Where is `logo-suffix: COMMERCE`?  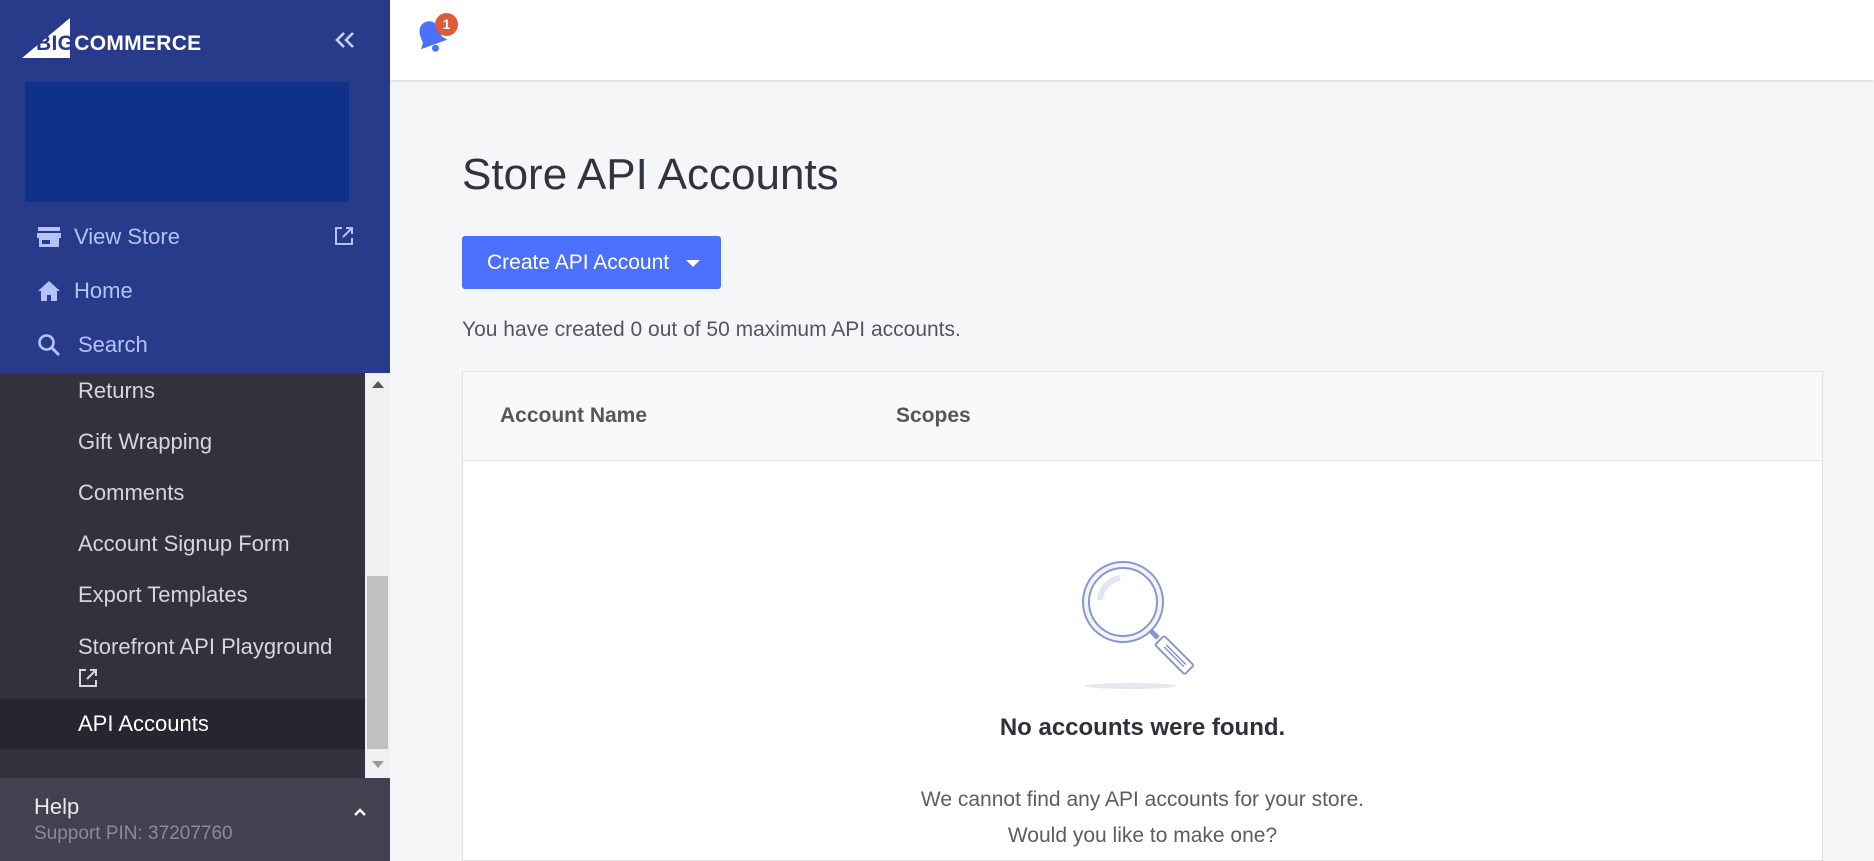 logo-suffix: COMMERCE is located at coordinates (138, 43).